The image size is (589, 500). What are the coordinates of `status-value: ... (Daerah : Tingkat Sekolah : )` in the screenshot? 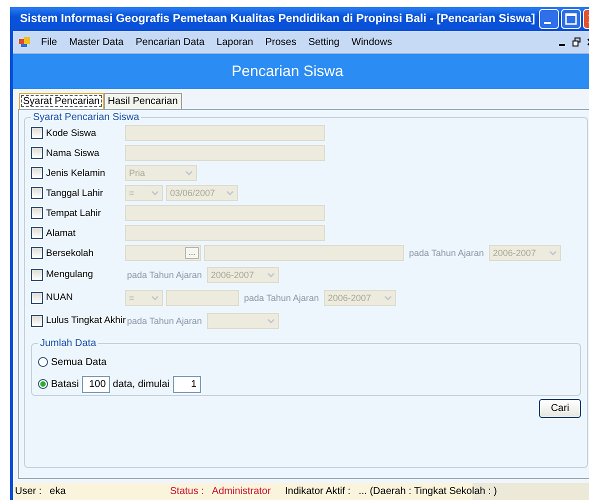 It's located at (427, 491).